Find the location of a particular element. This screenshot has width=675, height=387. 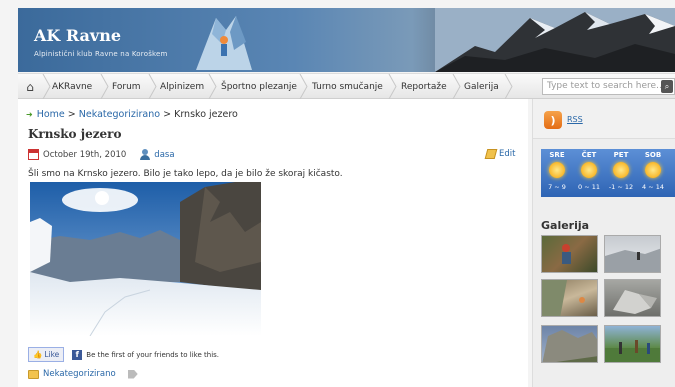

weather-day: SRE 7 ~ 9 is located at coordinates (557, 173).